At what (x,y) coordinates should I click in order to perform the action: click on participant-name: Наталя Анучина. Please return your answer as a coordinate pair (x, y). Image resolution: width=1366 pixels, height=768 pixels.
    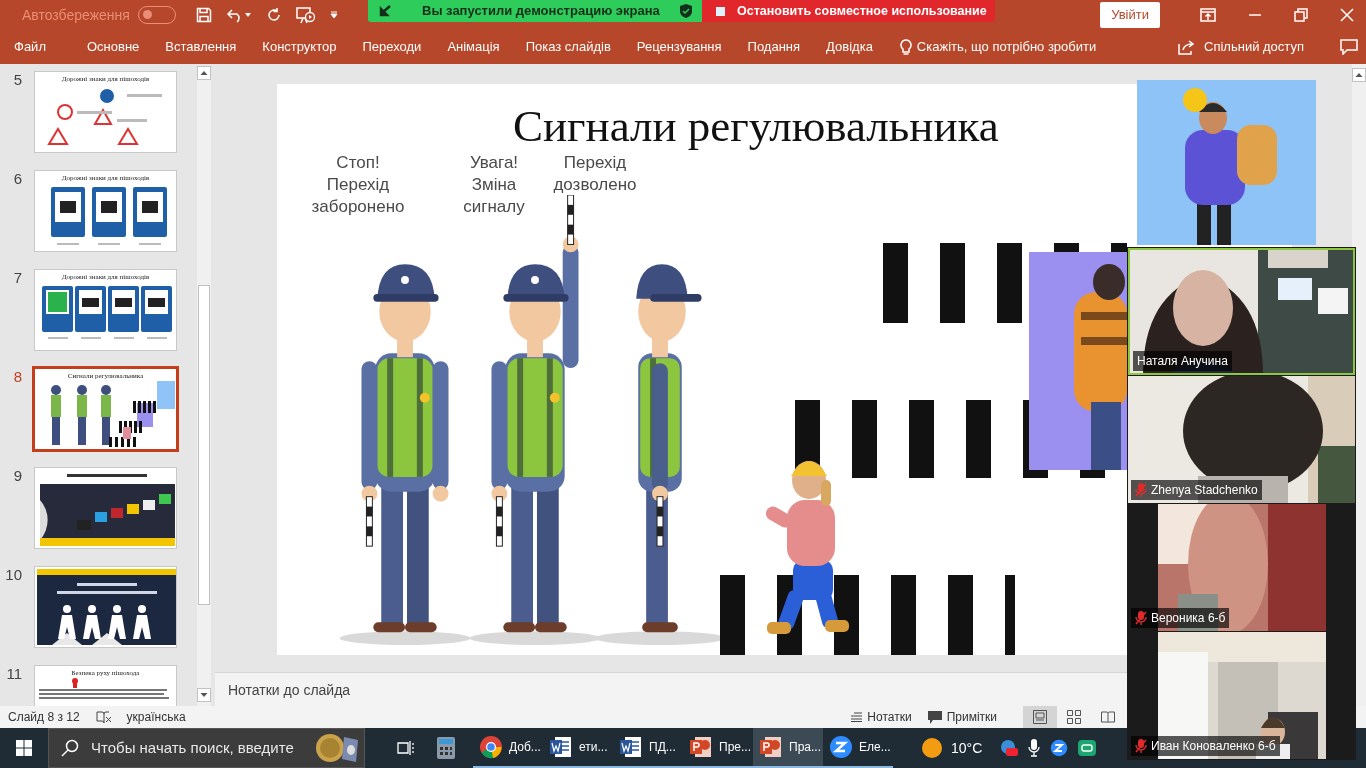
    Looking at the image, I should click on (1182, 361).